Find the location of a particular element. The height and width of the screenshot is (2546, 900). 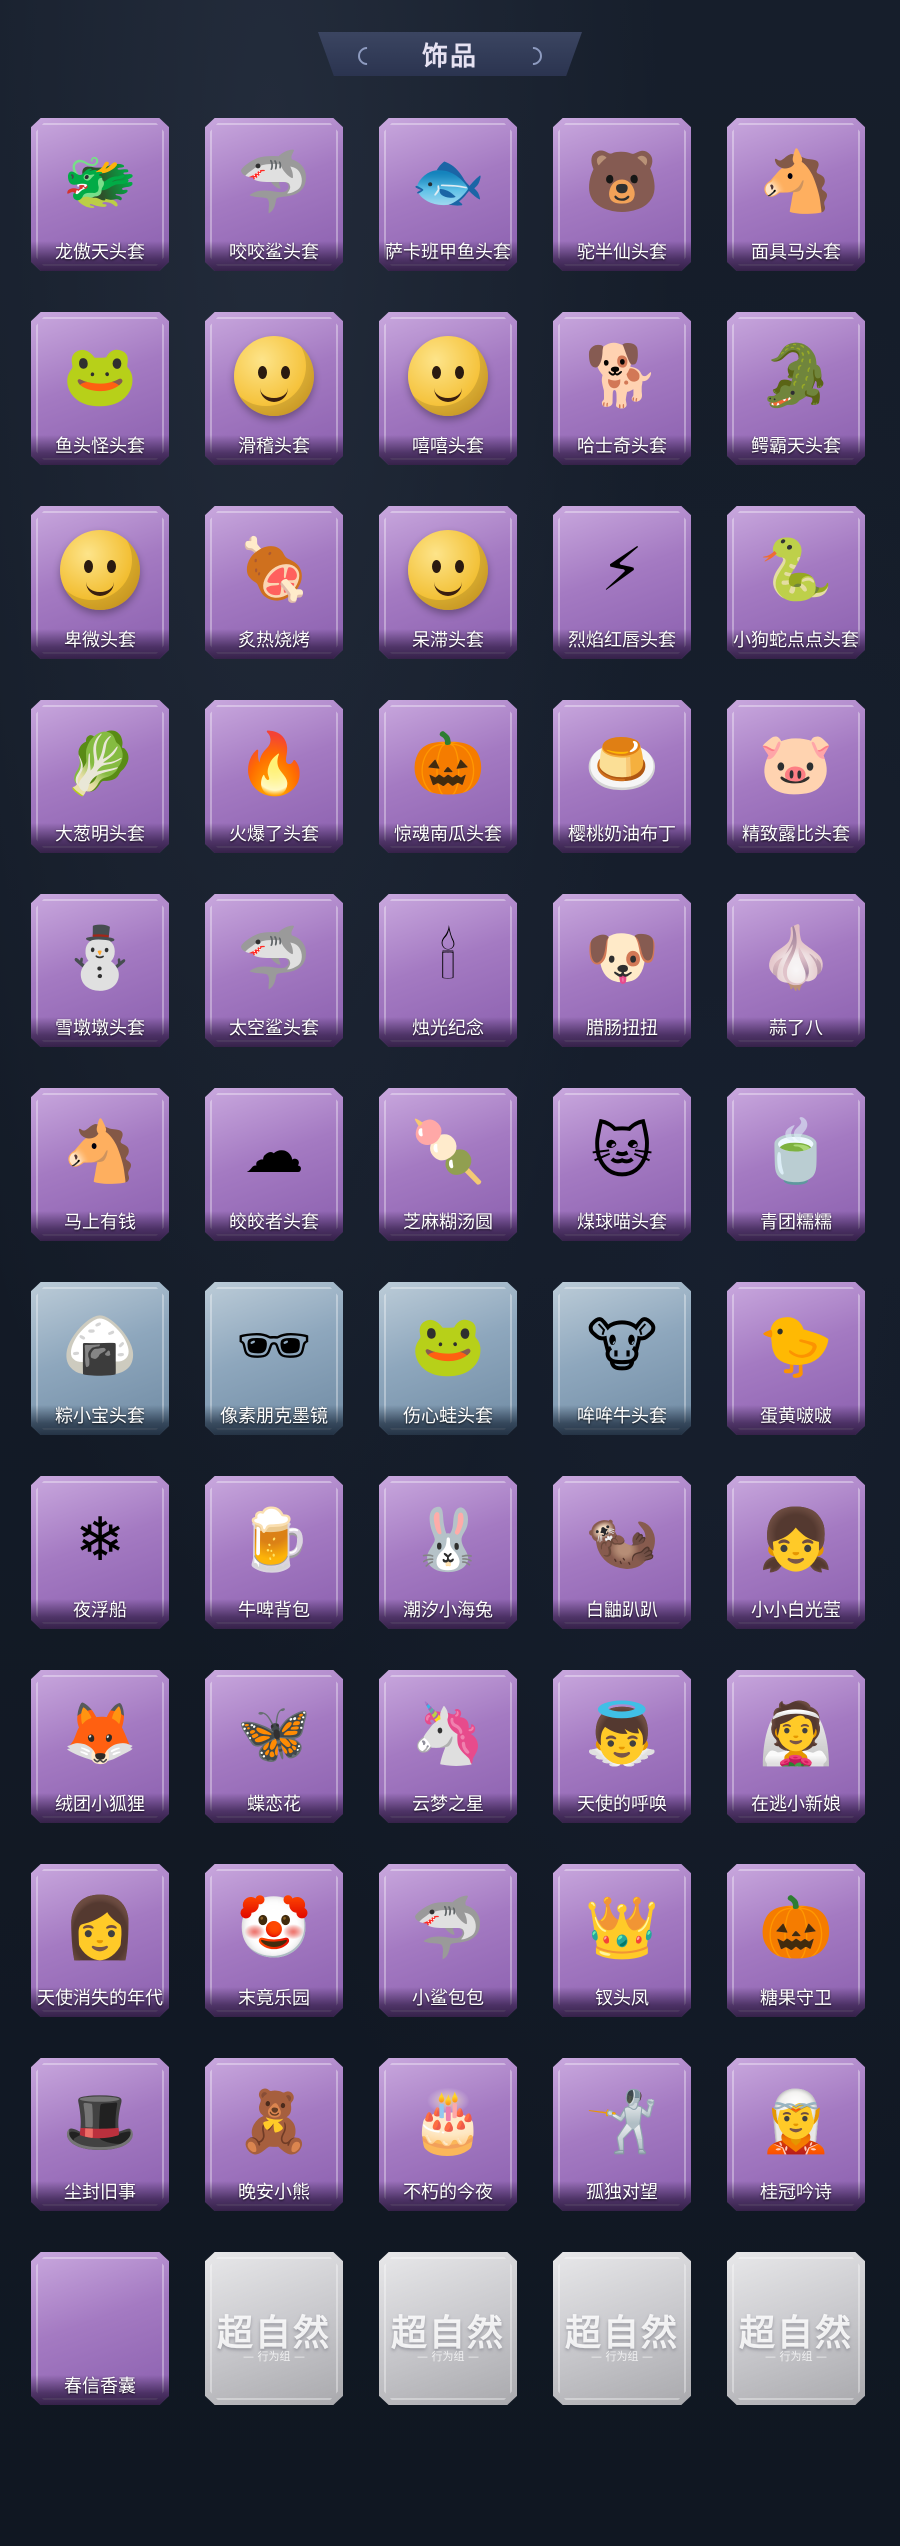

accessory-card: 🕶 像素朋克墨镜 is located at coordinates (274, 1358).